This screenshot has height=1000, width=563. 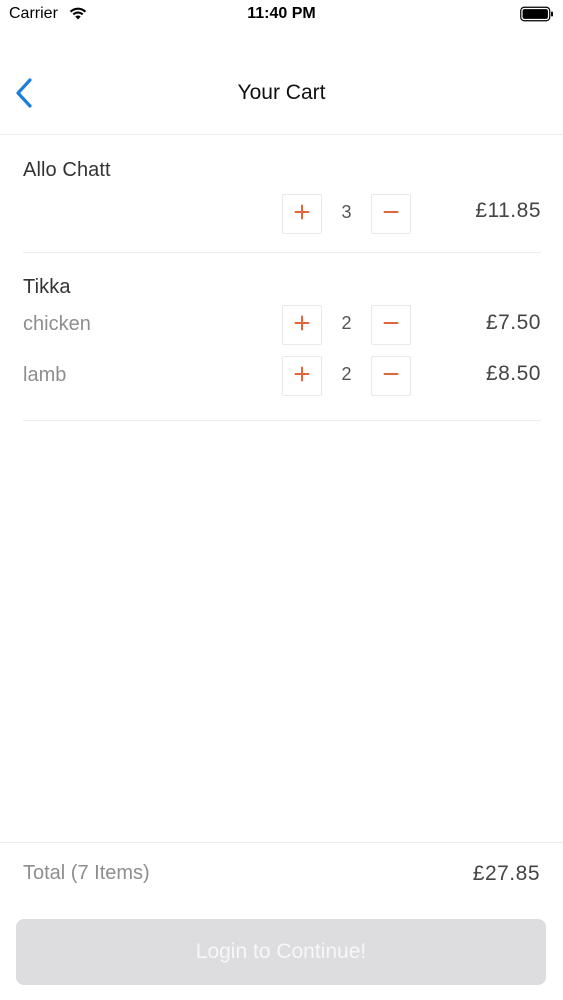 I want to click on navigation-bar: Your Cart, so click(x=281, y=97).